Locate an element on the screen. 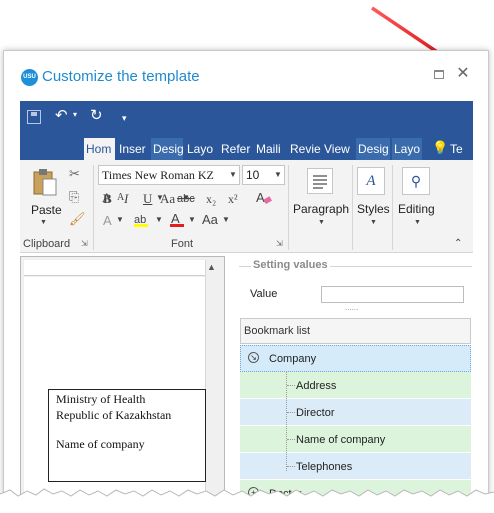  bookmark-label: Address is located at coordinates (316, 386).